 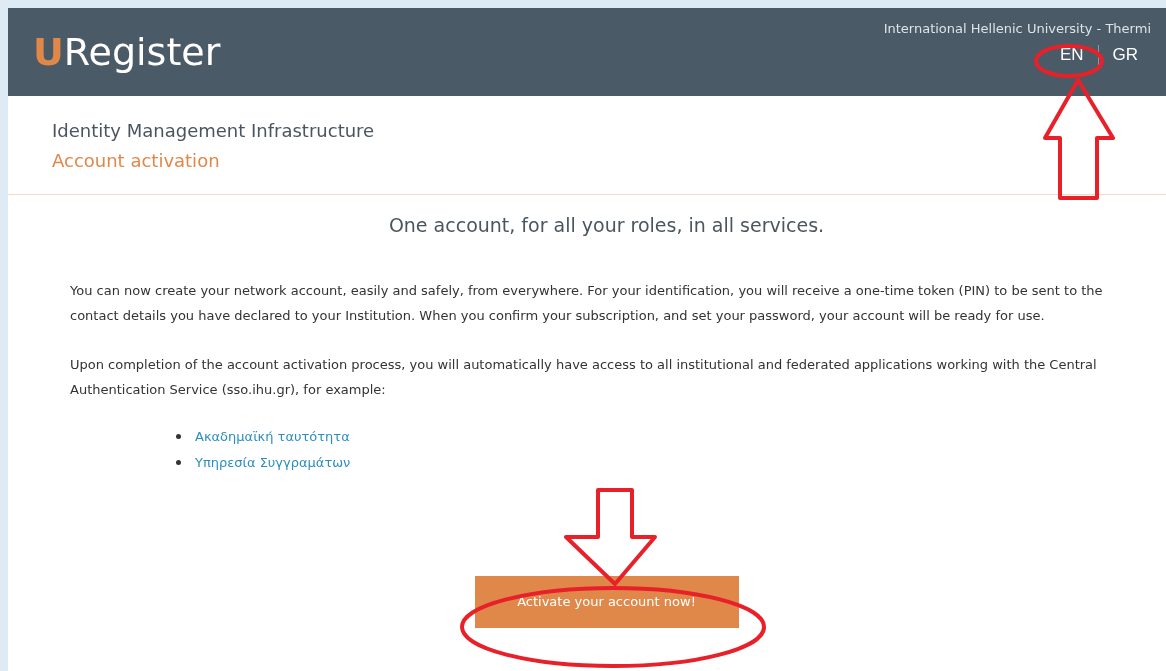 What do you see at coordinates (127, 52) in the screenshot?
I see `logo: URegister` at bounding box center [127, 52].